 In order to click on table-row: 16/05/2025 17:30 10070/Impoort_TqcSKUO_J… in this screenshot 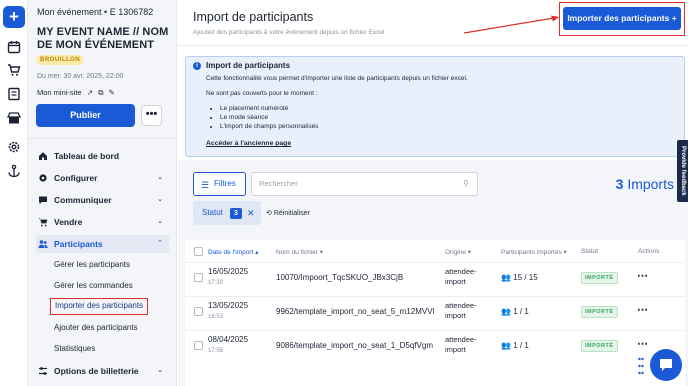, I will do `click(435, 279)`.